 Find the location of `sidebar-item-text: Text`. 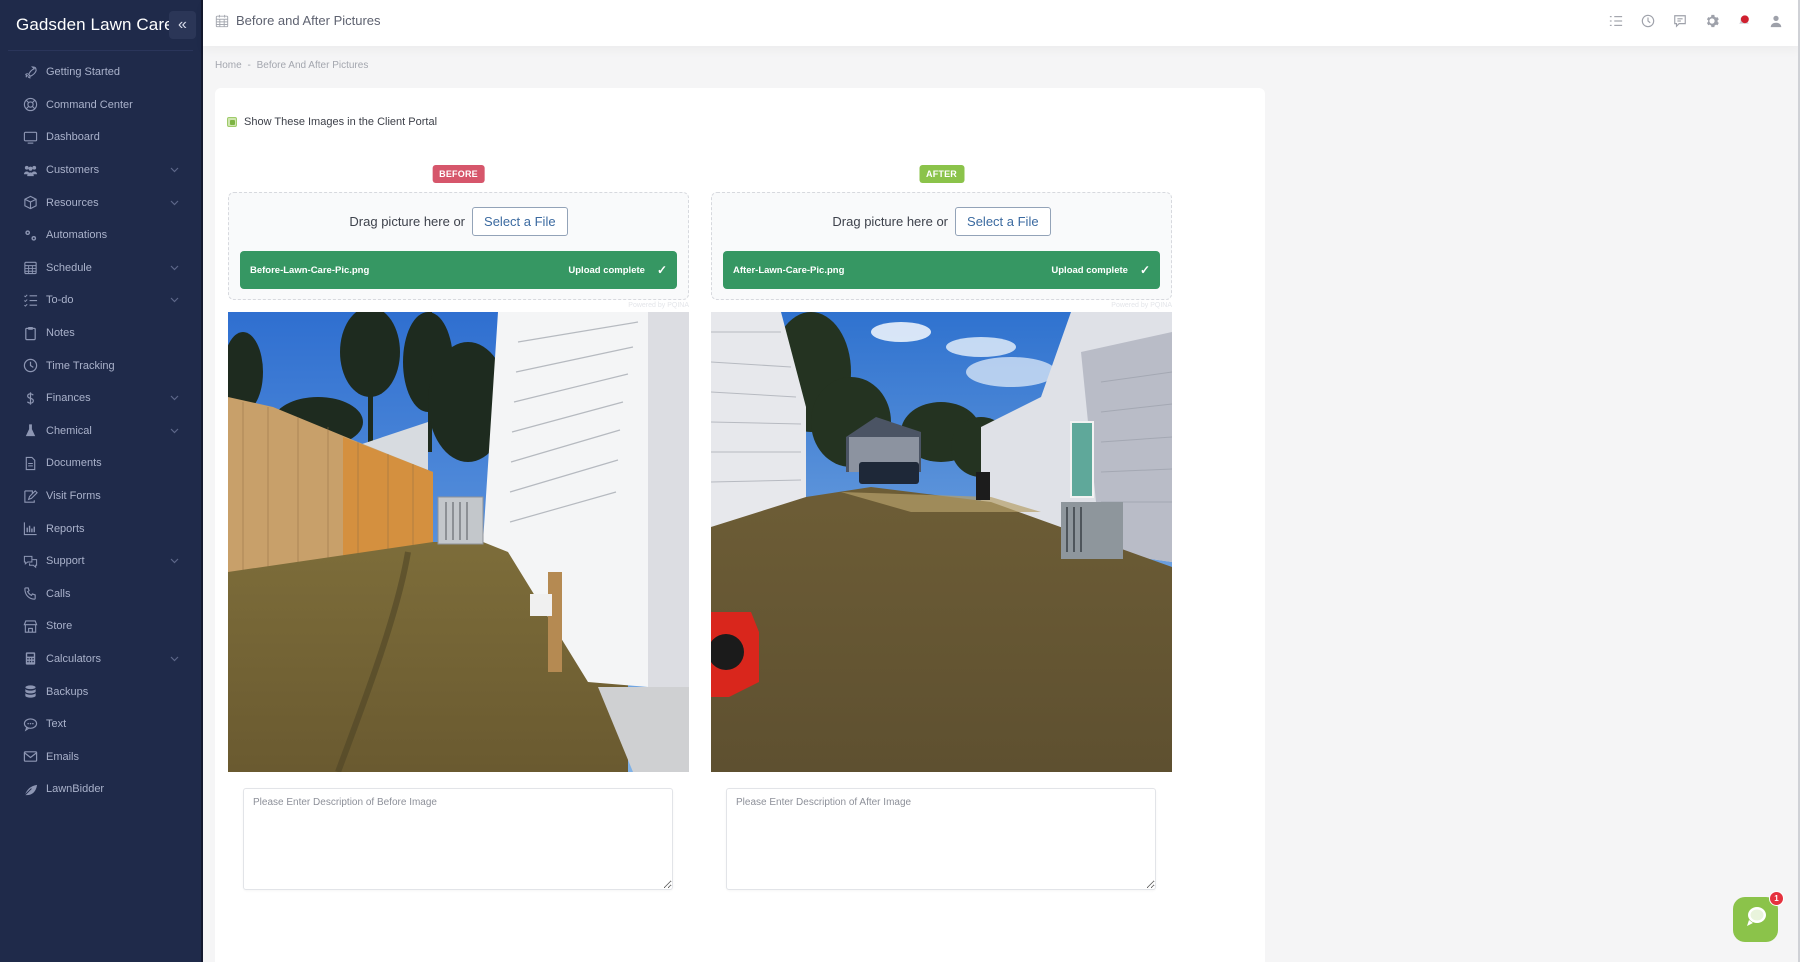

sidebar-item-text: Text is located at coordinates (100, 724).